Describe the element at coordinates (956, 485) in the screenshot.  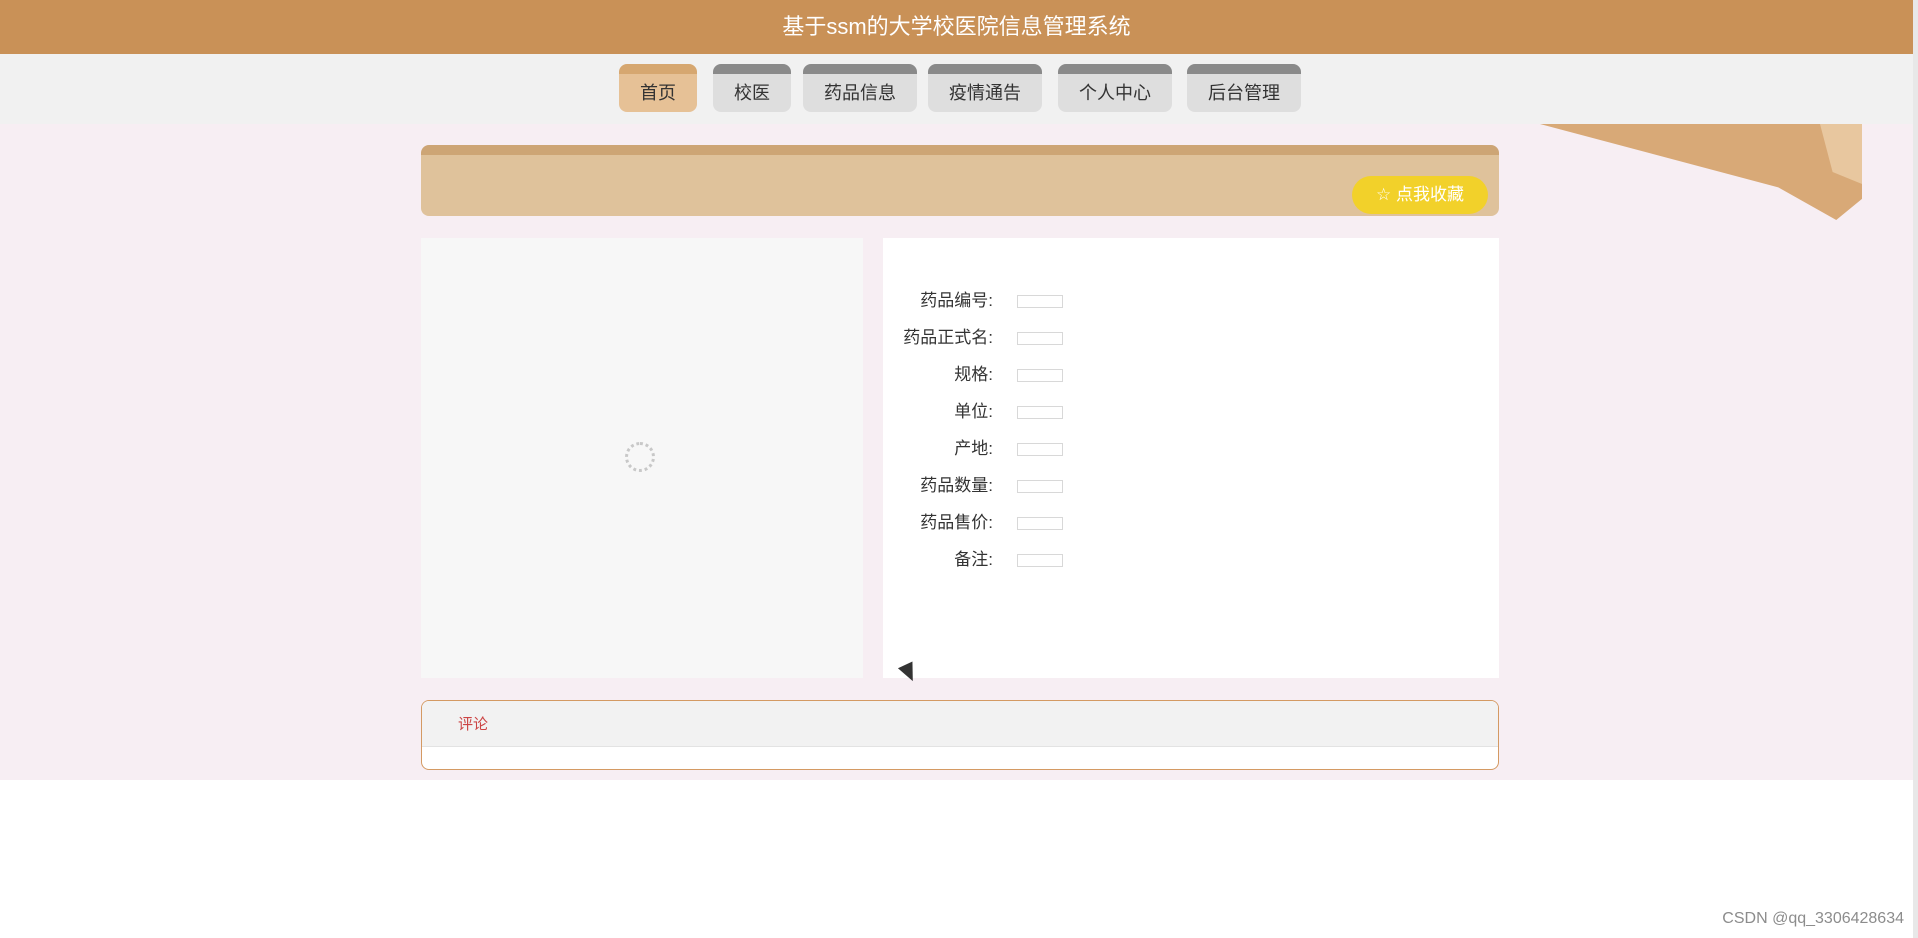
I see `field-label: 药品数量:` at that location.